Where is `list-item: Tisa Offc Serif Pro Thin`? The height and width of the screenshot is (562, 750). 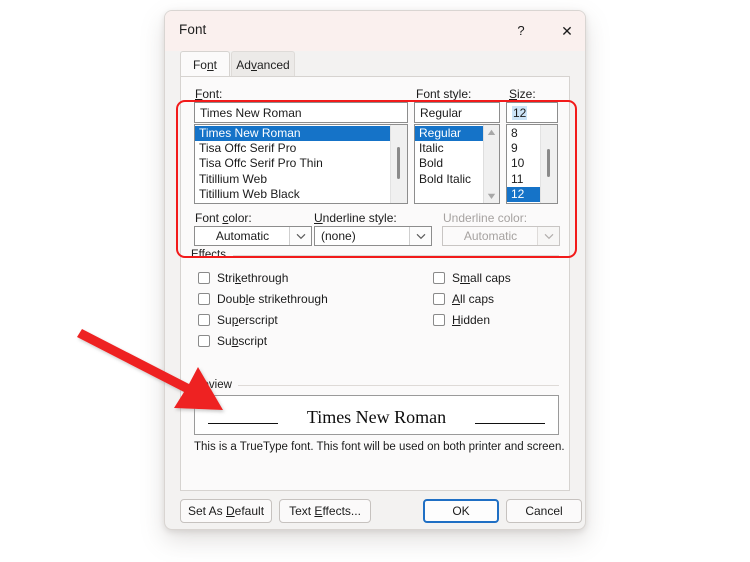 list-item: Tisa Offc Serif Pro Thin is located at coordinates (292, 163).